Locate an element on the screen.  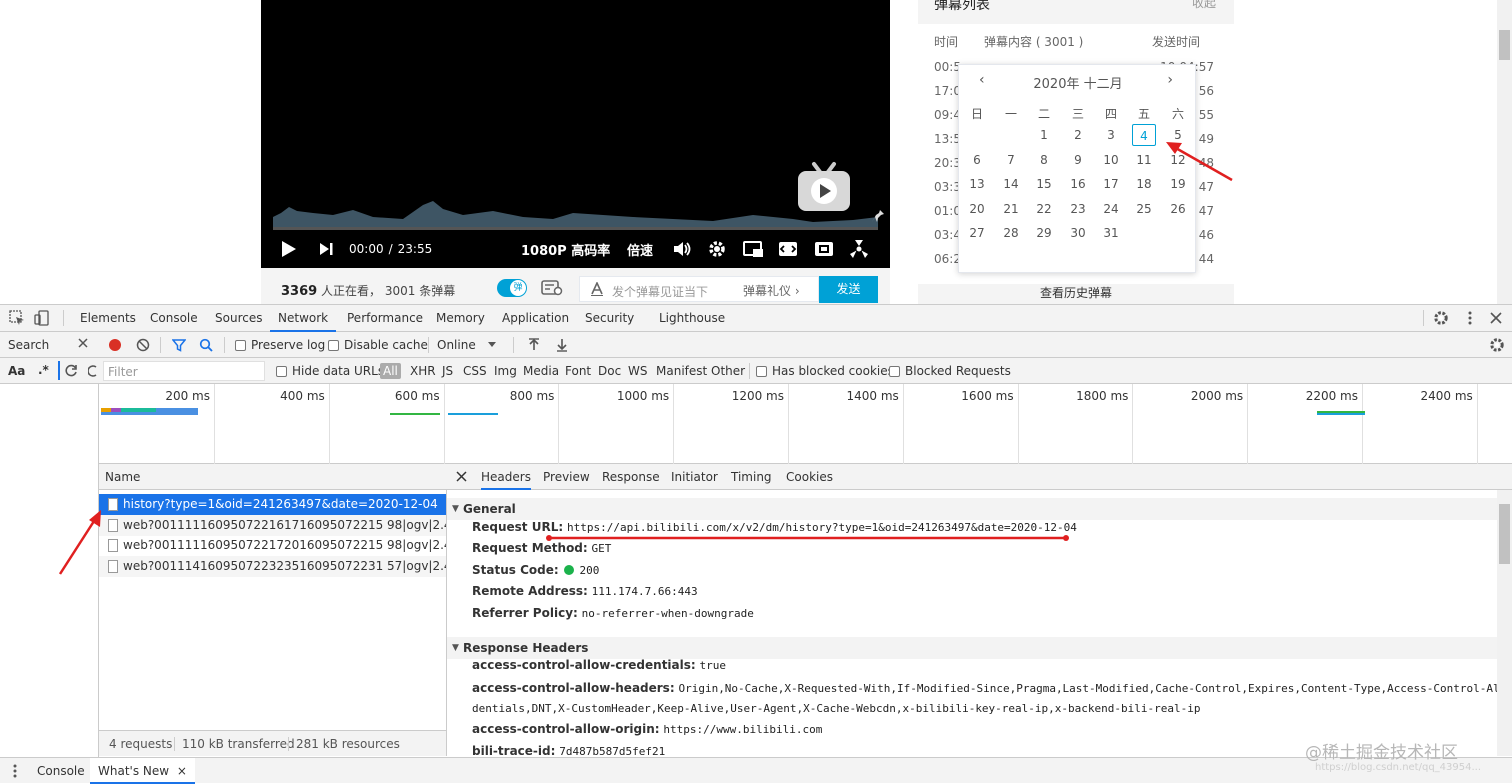
filter-type-other: Other is located at coordinates (728, 371).